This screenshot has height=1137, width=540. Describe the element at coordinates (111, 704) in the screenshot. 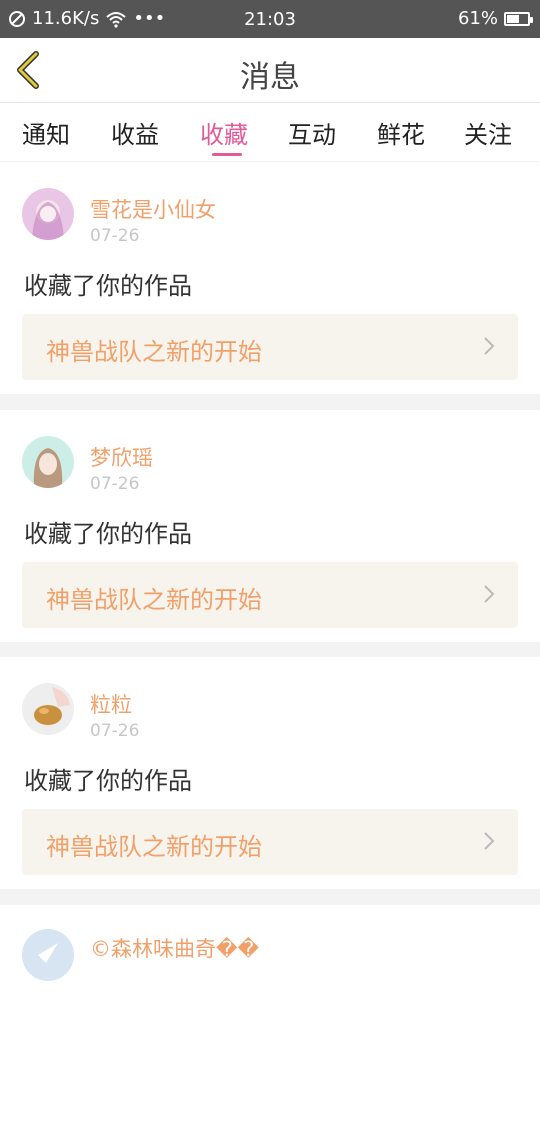

I see `user-name: 粒粒` at that location.